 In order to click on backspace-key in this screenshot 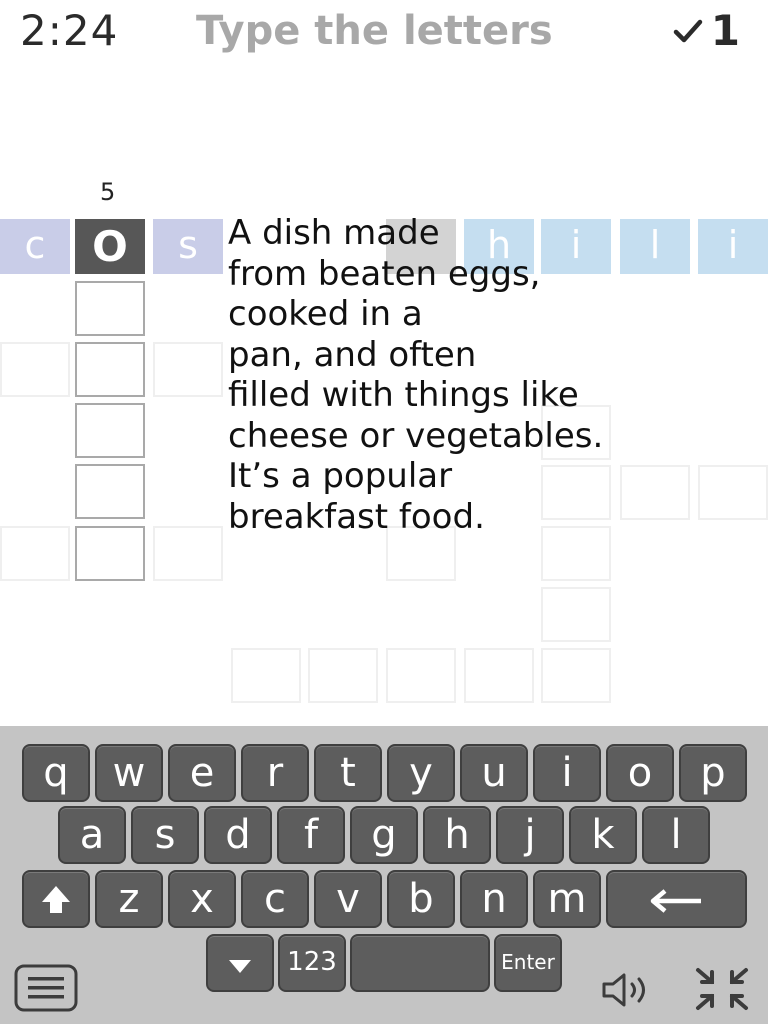, I will do `click(676, 899)`.